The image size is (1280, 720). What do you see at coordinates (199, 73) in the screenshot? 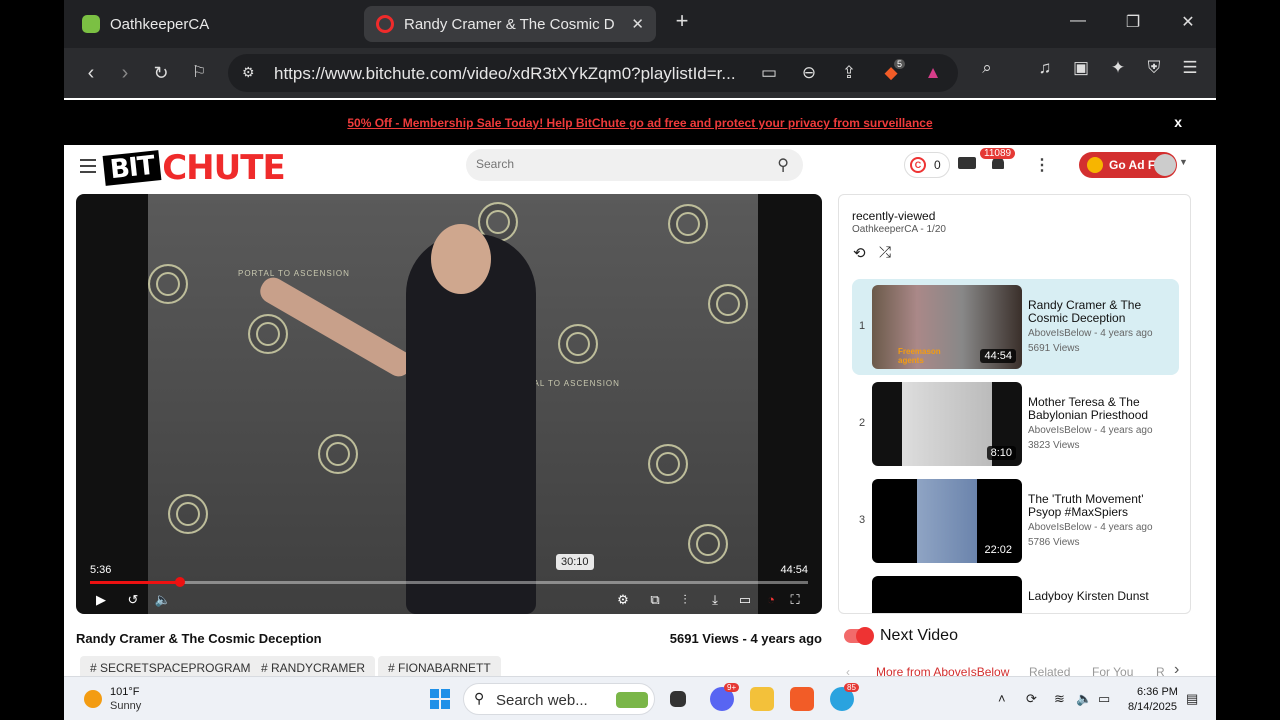
I see `bookmark-icon: ⚐` at bounding box center [199, 73].